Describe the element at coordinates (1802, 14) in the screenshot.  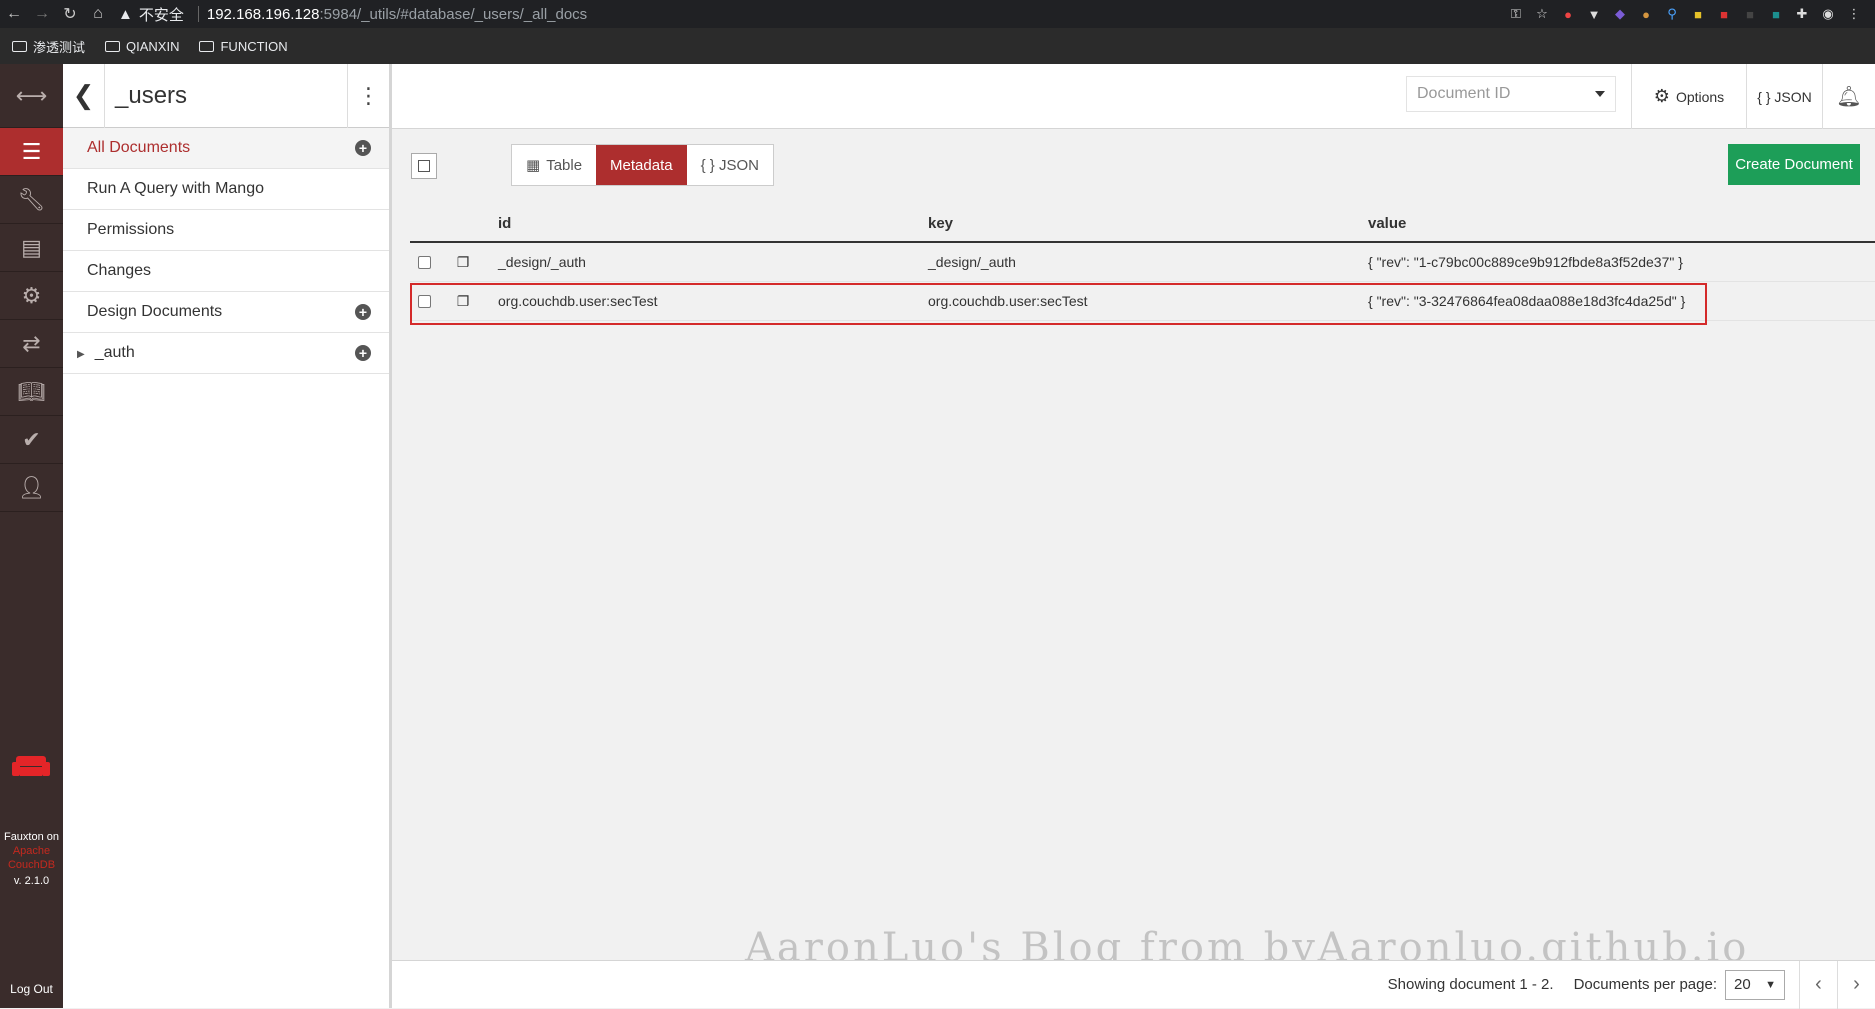
I see `puzzle-icon: ✚` at that location.